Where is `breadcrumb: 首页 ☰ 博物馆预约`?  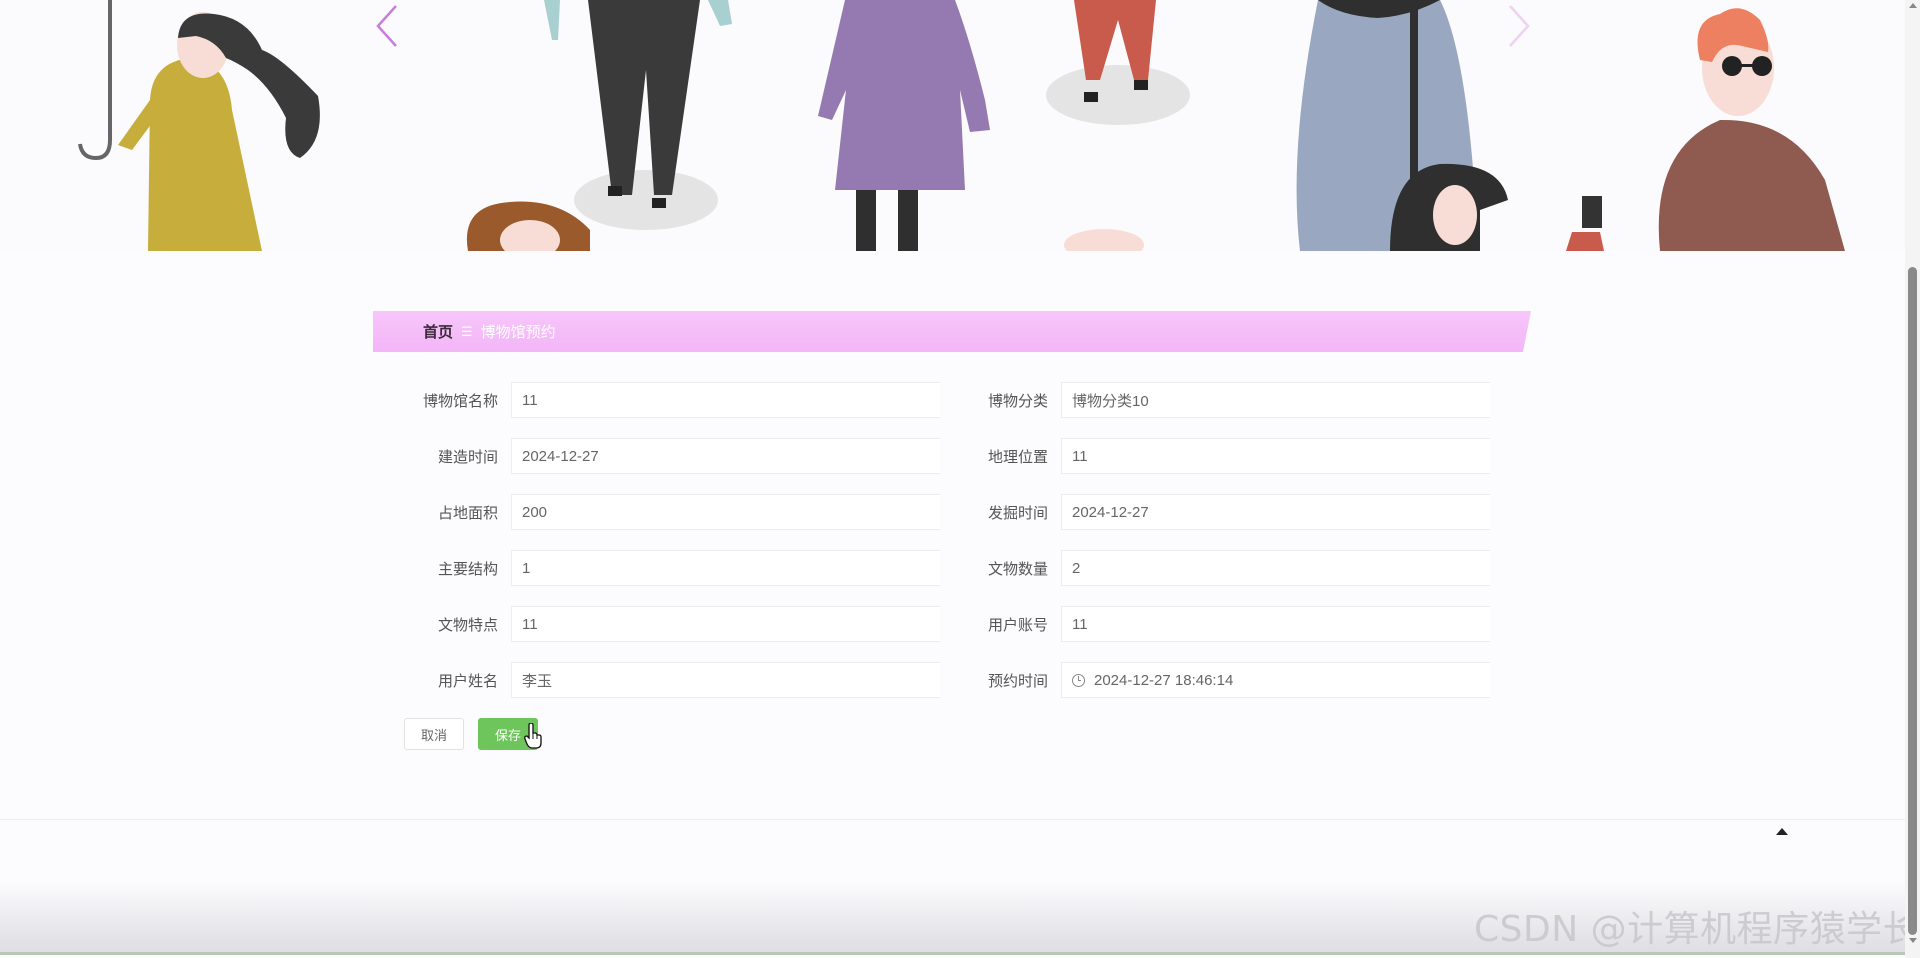
breadcrumb: 首页 ☰ 博物馆预约 is located at coordinates (489, 331).